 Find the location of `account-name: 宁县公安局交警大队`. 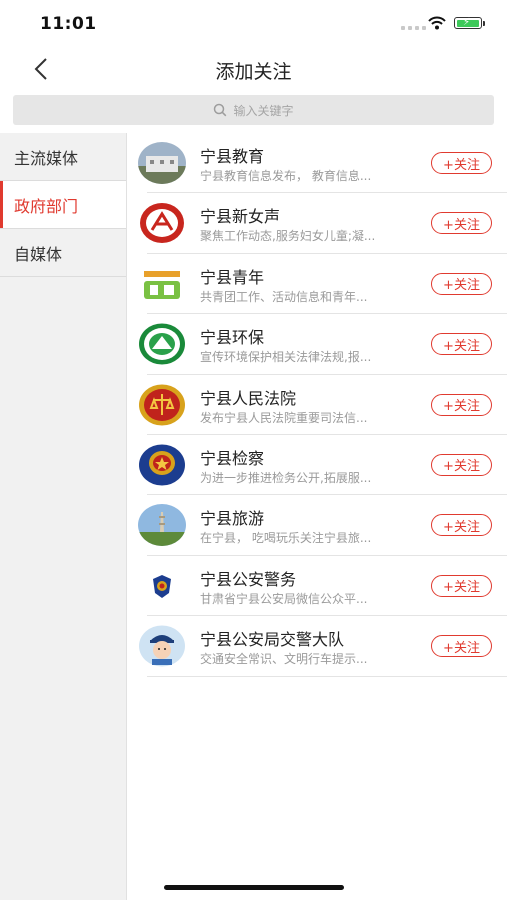

account-name: 宁县公安局交警大队 is located at coordinates (272, 640).